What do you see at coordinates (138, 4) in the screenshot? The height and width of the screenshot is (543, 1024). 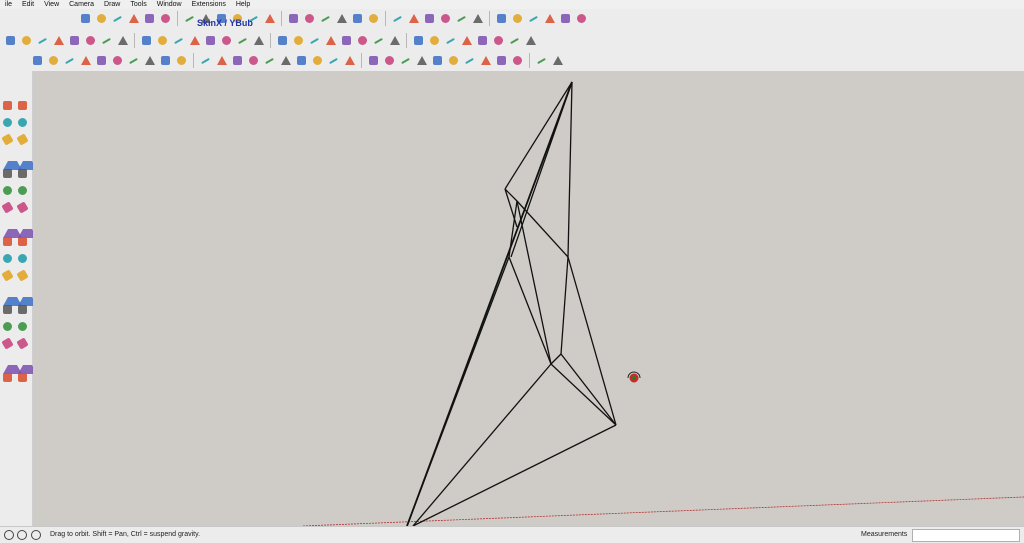 I see `menu-tools: Tools` at bounding box center [138, 4].